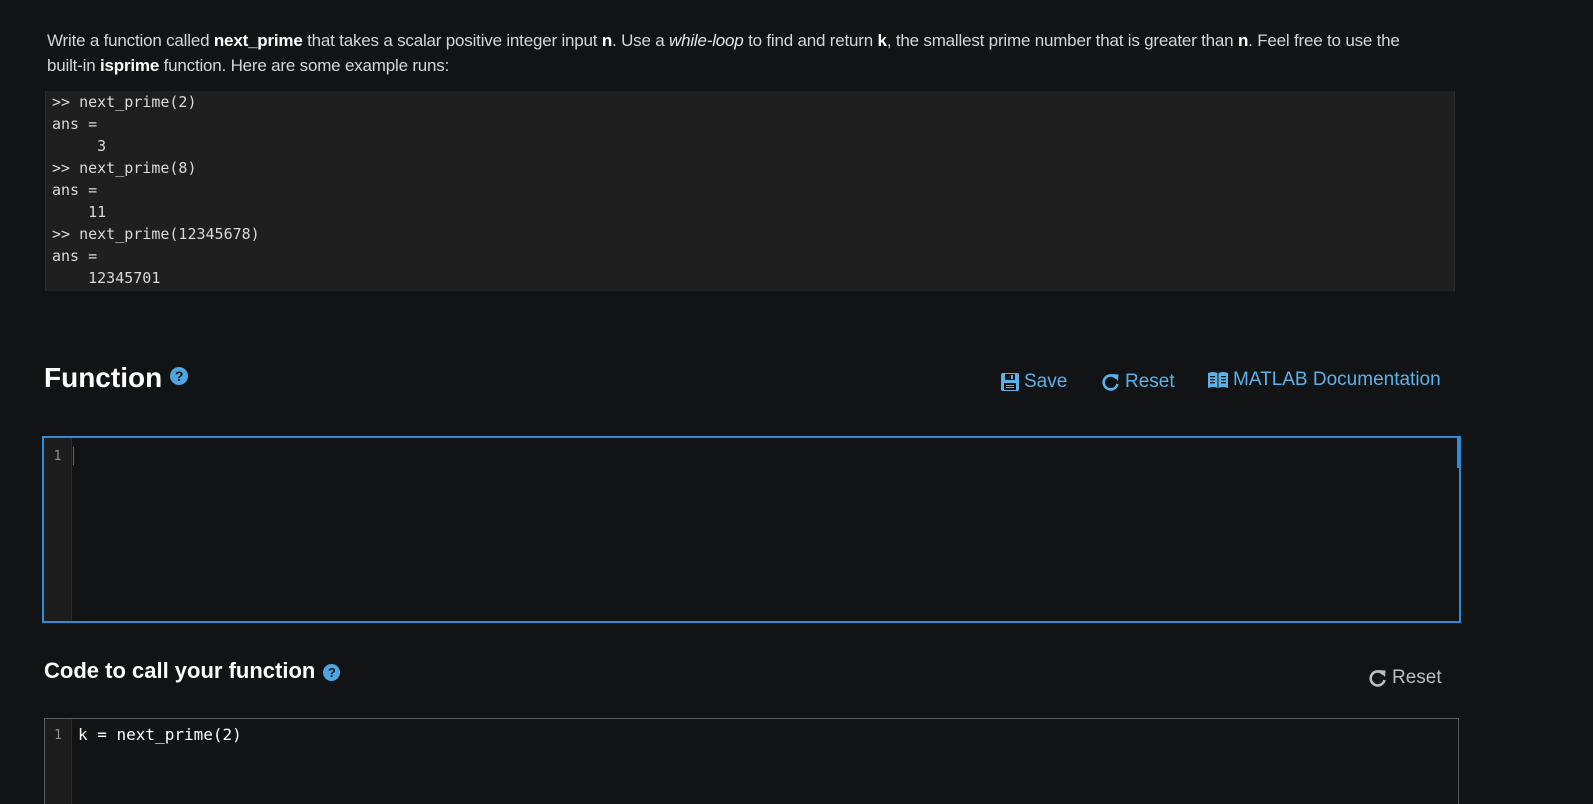  I want to click on problem-input-n: n, so click(607, 40).